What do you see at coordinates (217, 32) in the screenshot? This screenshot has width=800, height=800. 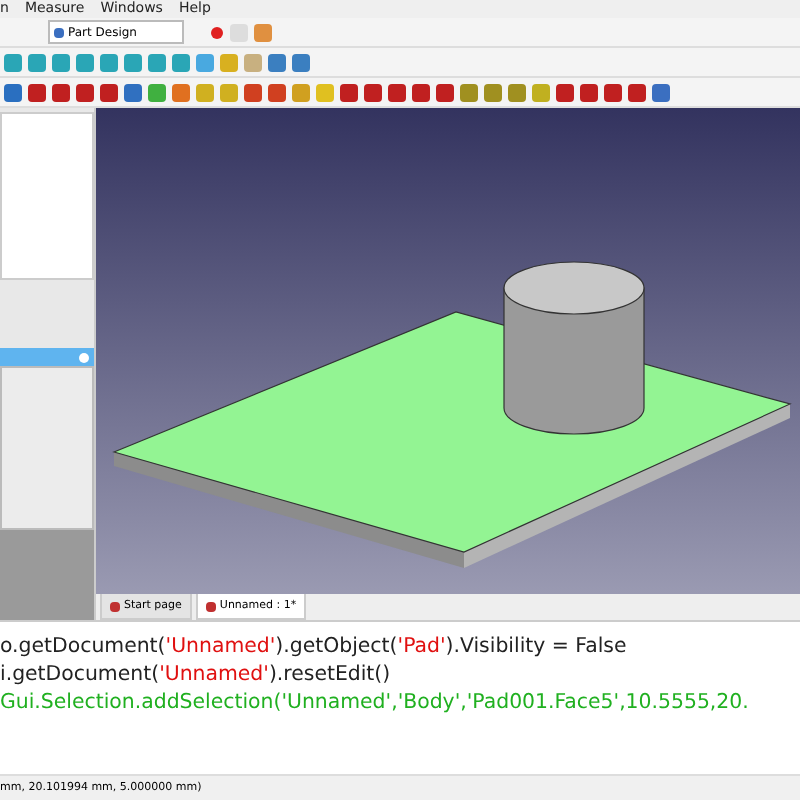 I see `record-icon` at bounding box center [217, 32].